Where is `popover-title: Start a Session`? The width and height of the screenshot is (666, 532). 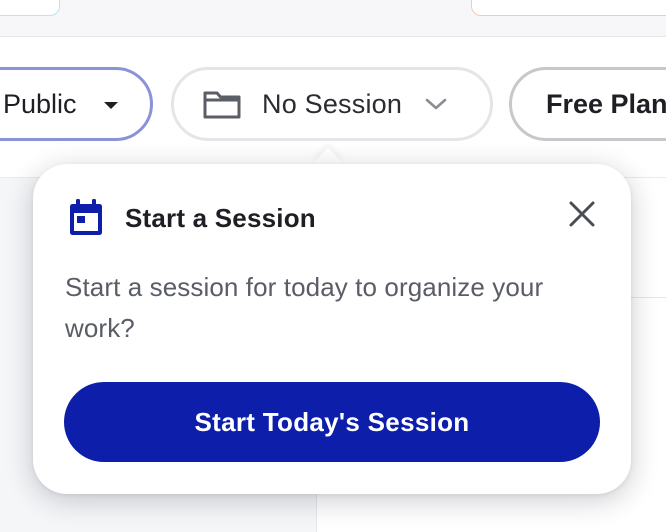 popover-title: Start a Session is located at coordinates (220, 217).